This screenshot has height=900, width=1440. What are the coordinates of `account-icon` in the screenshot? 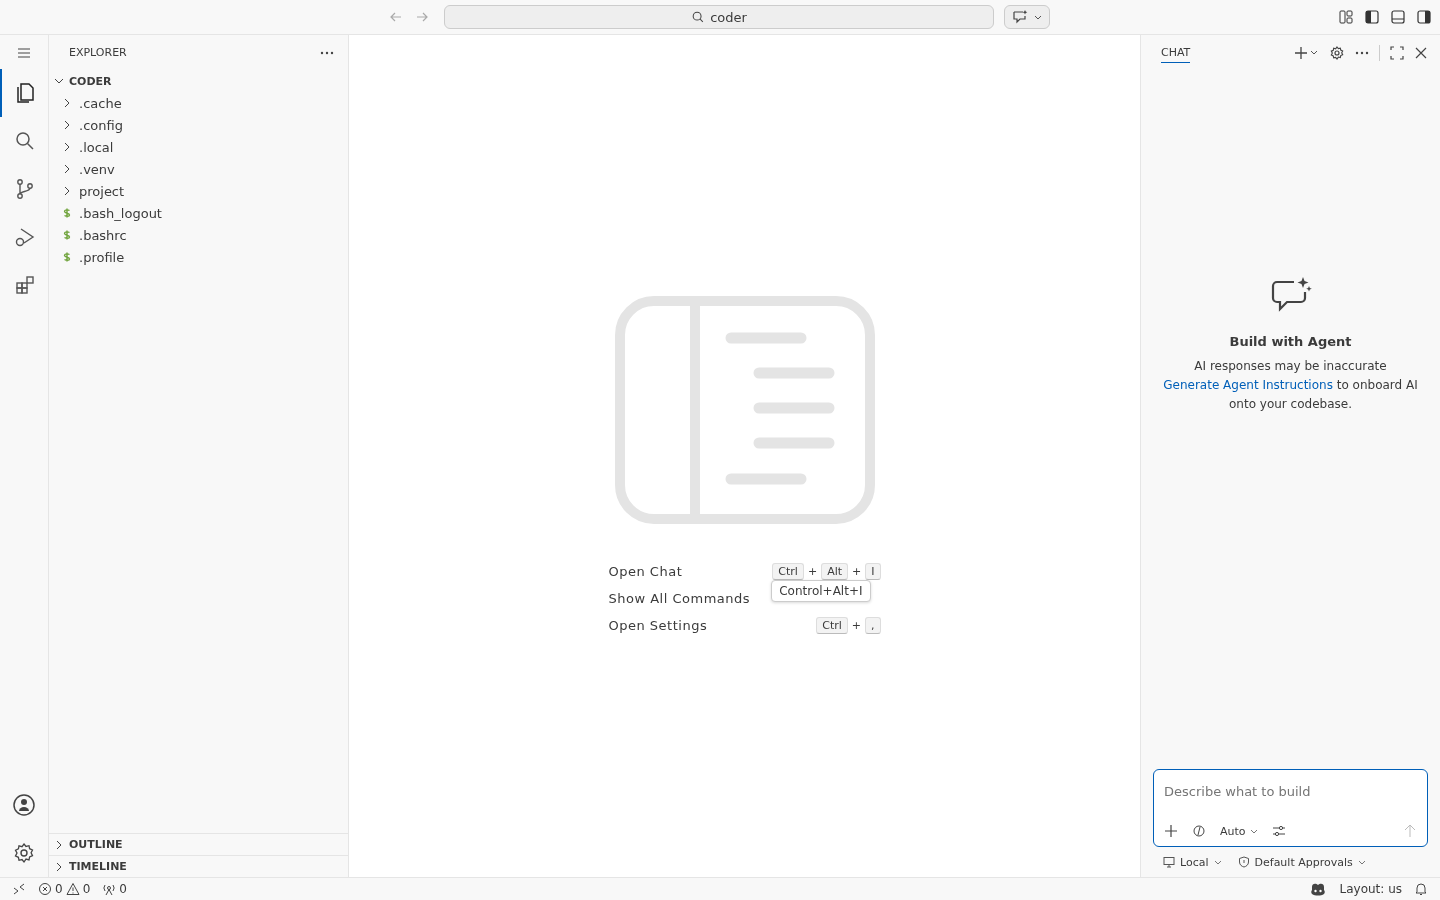 It's located at (24, 805).